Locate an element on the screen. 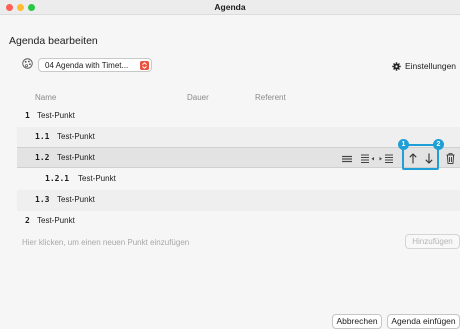 This screenshot has height=329, width=460. delete-button is located at coordinates (450, 158).